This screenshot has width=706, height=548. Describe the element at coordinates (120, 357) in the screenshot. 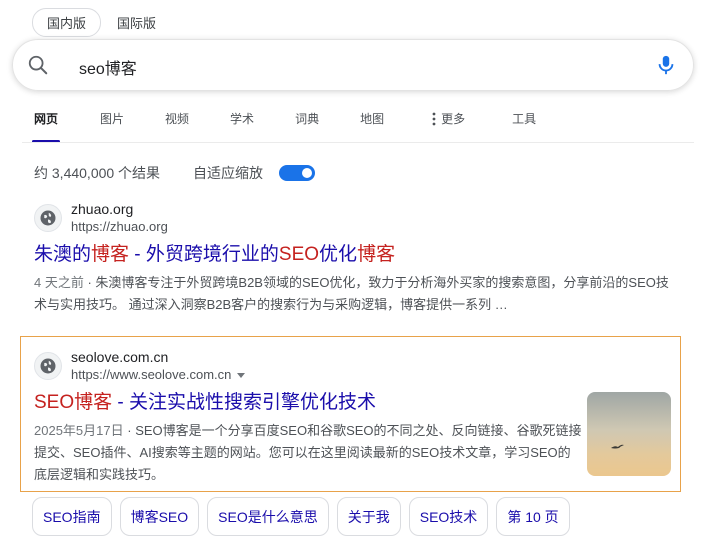

I see `site-name: seolove.com.cn` at that location.